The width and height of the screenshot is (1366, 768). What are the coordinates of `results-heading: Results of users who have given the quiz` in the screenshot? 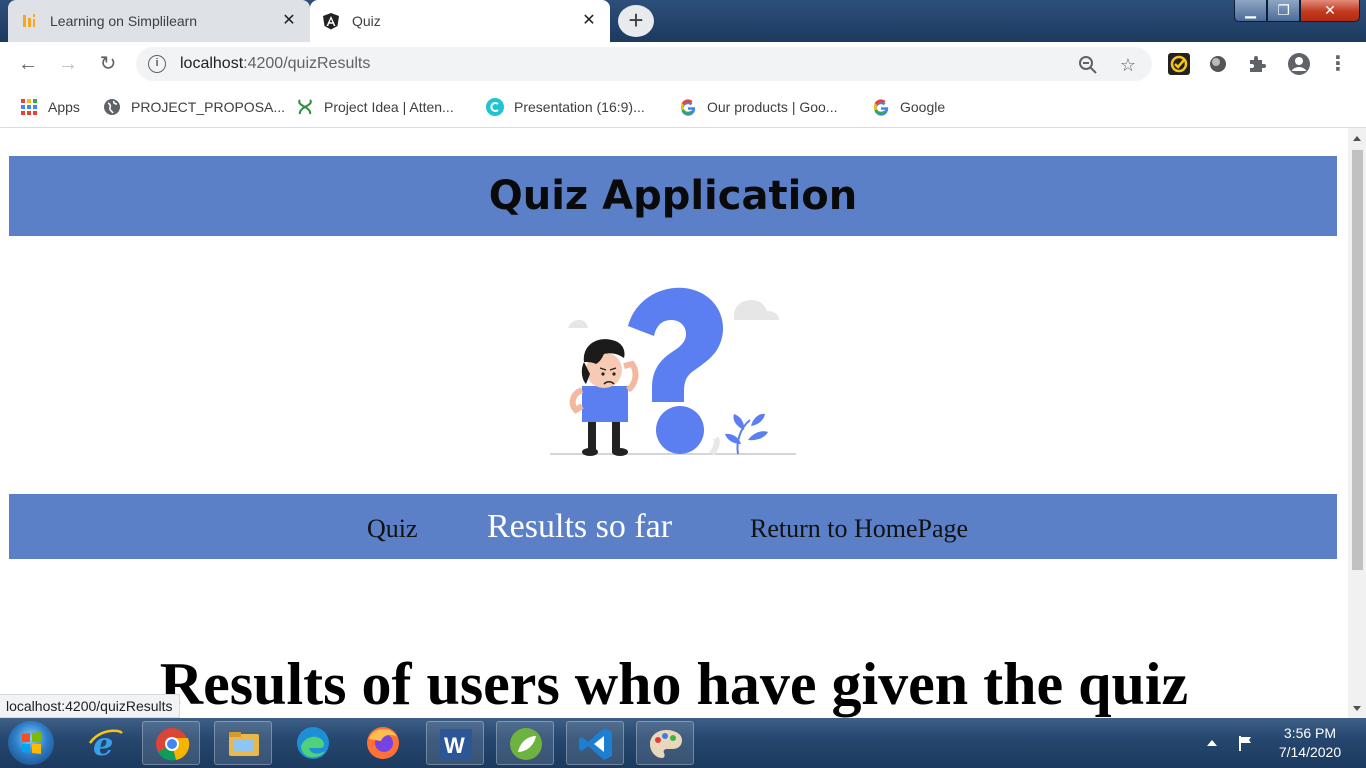 It's located at (674, 684).